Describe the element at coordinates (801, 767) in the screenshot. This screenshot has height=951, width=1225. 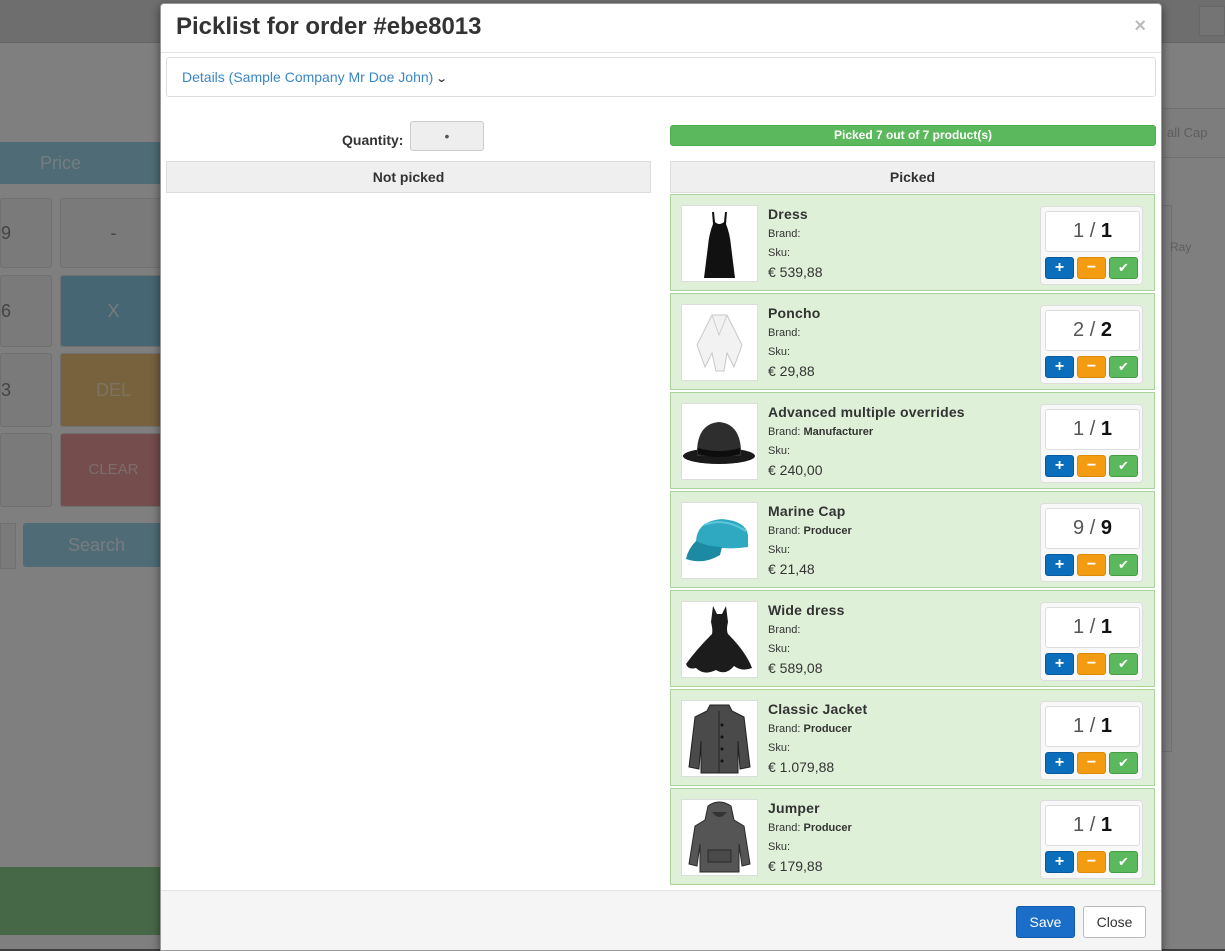
I see `item-price: € 1.079,88` at that location.